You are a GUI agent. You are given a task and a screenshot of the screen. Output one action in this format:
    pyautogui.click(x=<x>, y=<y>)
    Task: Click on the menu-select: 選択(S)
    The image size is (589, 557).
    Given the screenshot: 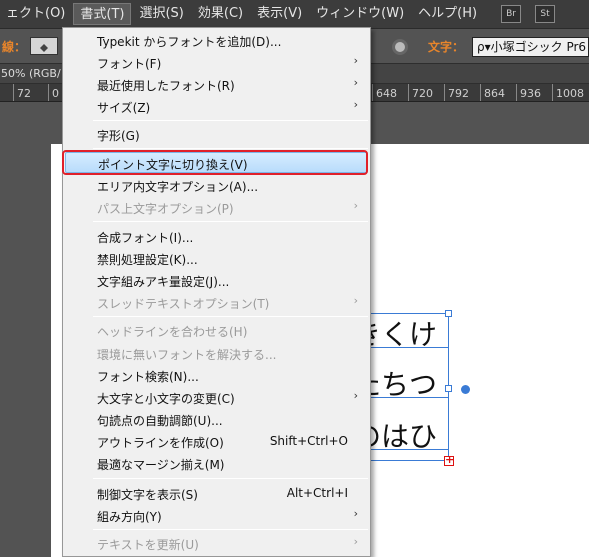 What is the action you would take?
    pyautogui.click(x=161, y=14)
    